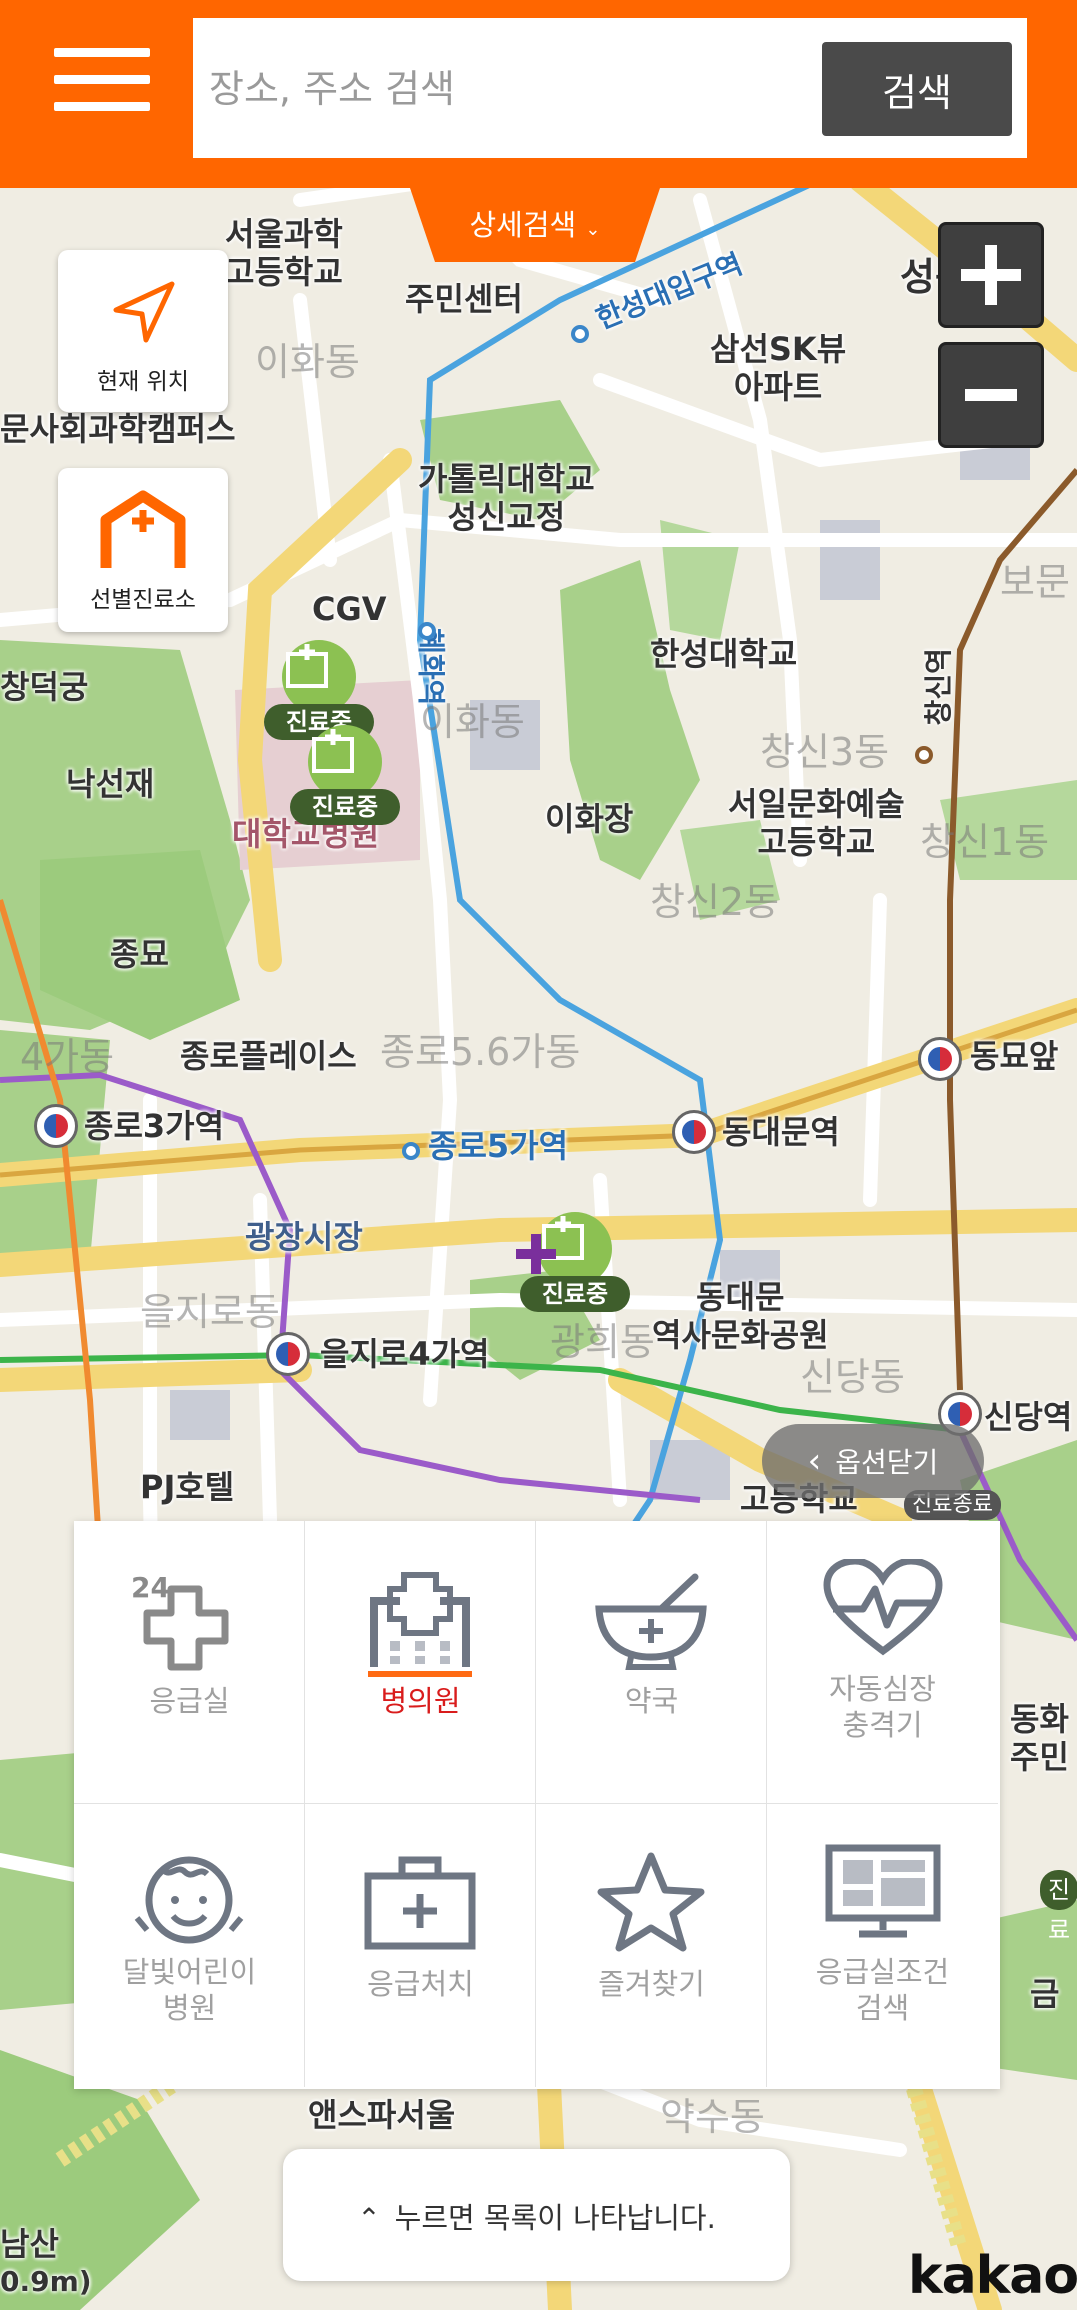 The image size is (1077, 2310). Describe the element at coordinates (651, 1902) in the screenshot. I see `star-icon` at that location.